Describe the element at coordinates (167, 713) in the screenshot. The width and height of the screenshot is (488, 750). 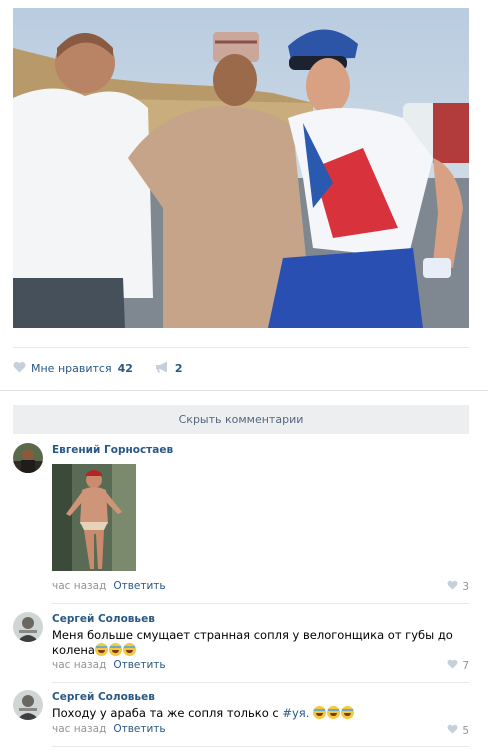
I see `comment-text-body: Походу у араба та же сопля только с` at that location.